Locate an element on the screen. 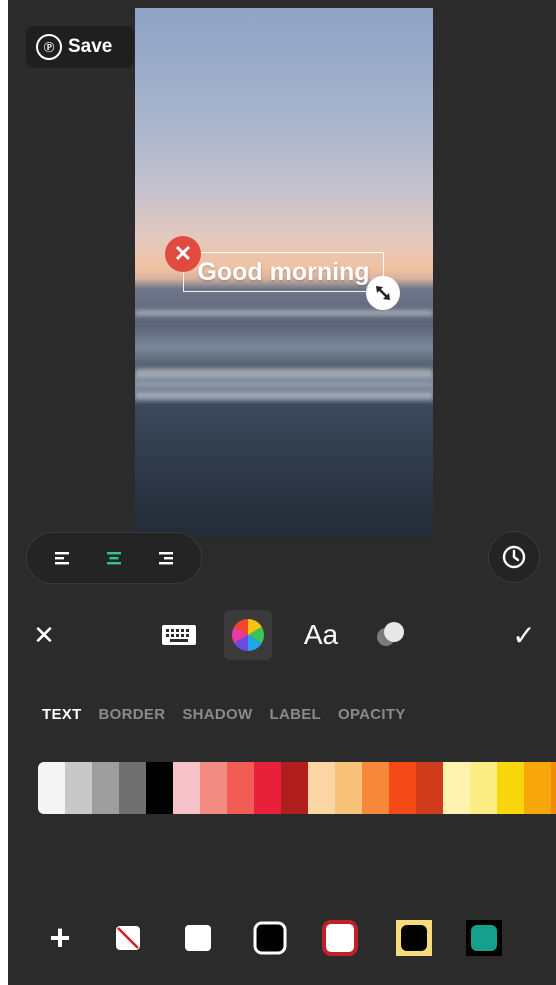 This screenshot has height=985, width=556. eraser-icon is located at coordinates (390, 634).